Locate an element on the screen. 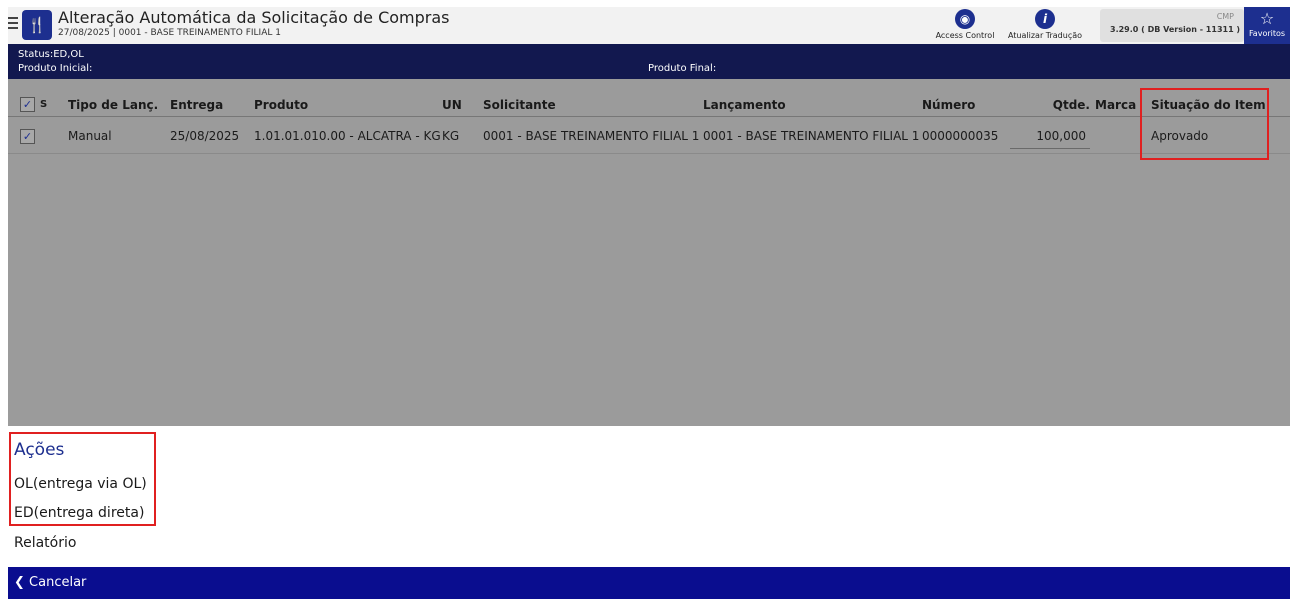  version-text: 3.29.0 ( DB Version - 11311 ) is located at coordinates (1175, 29).